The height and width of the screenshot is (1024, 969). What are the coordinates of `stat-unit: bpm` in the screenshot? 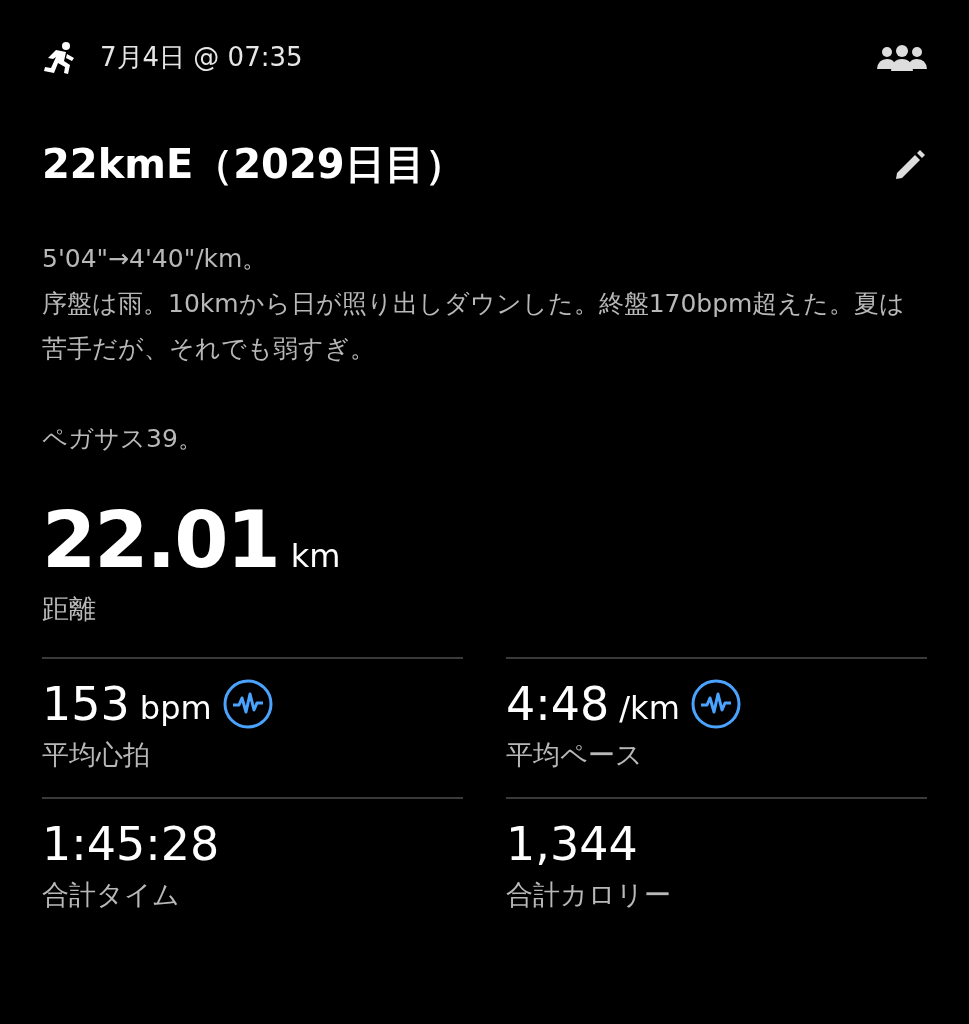 It's located at (175, 708).